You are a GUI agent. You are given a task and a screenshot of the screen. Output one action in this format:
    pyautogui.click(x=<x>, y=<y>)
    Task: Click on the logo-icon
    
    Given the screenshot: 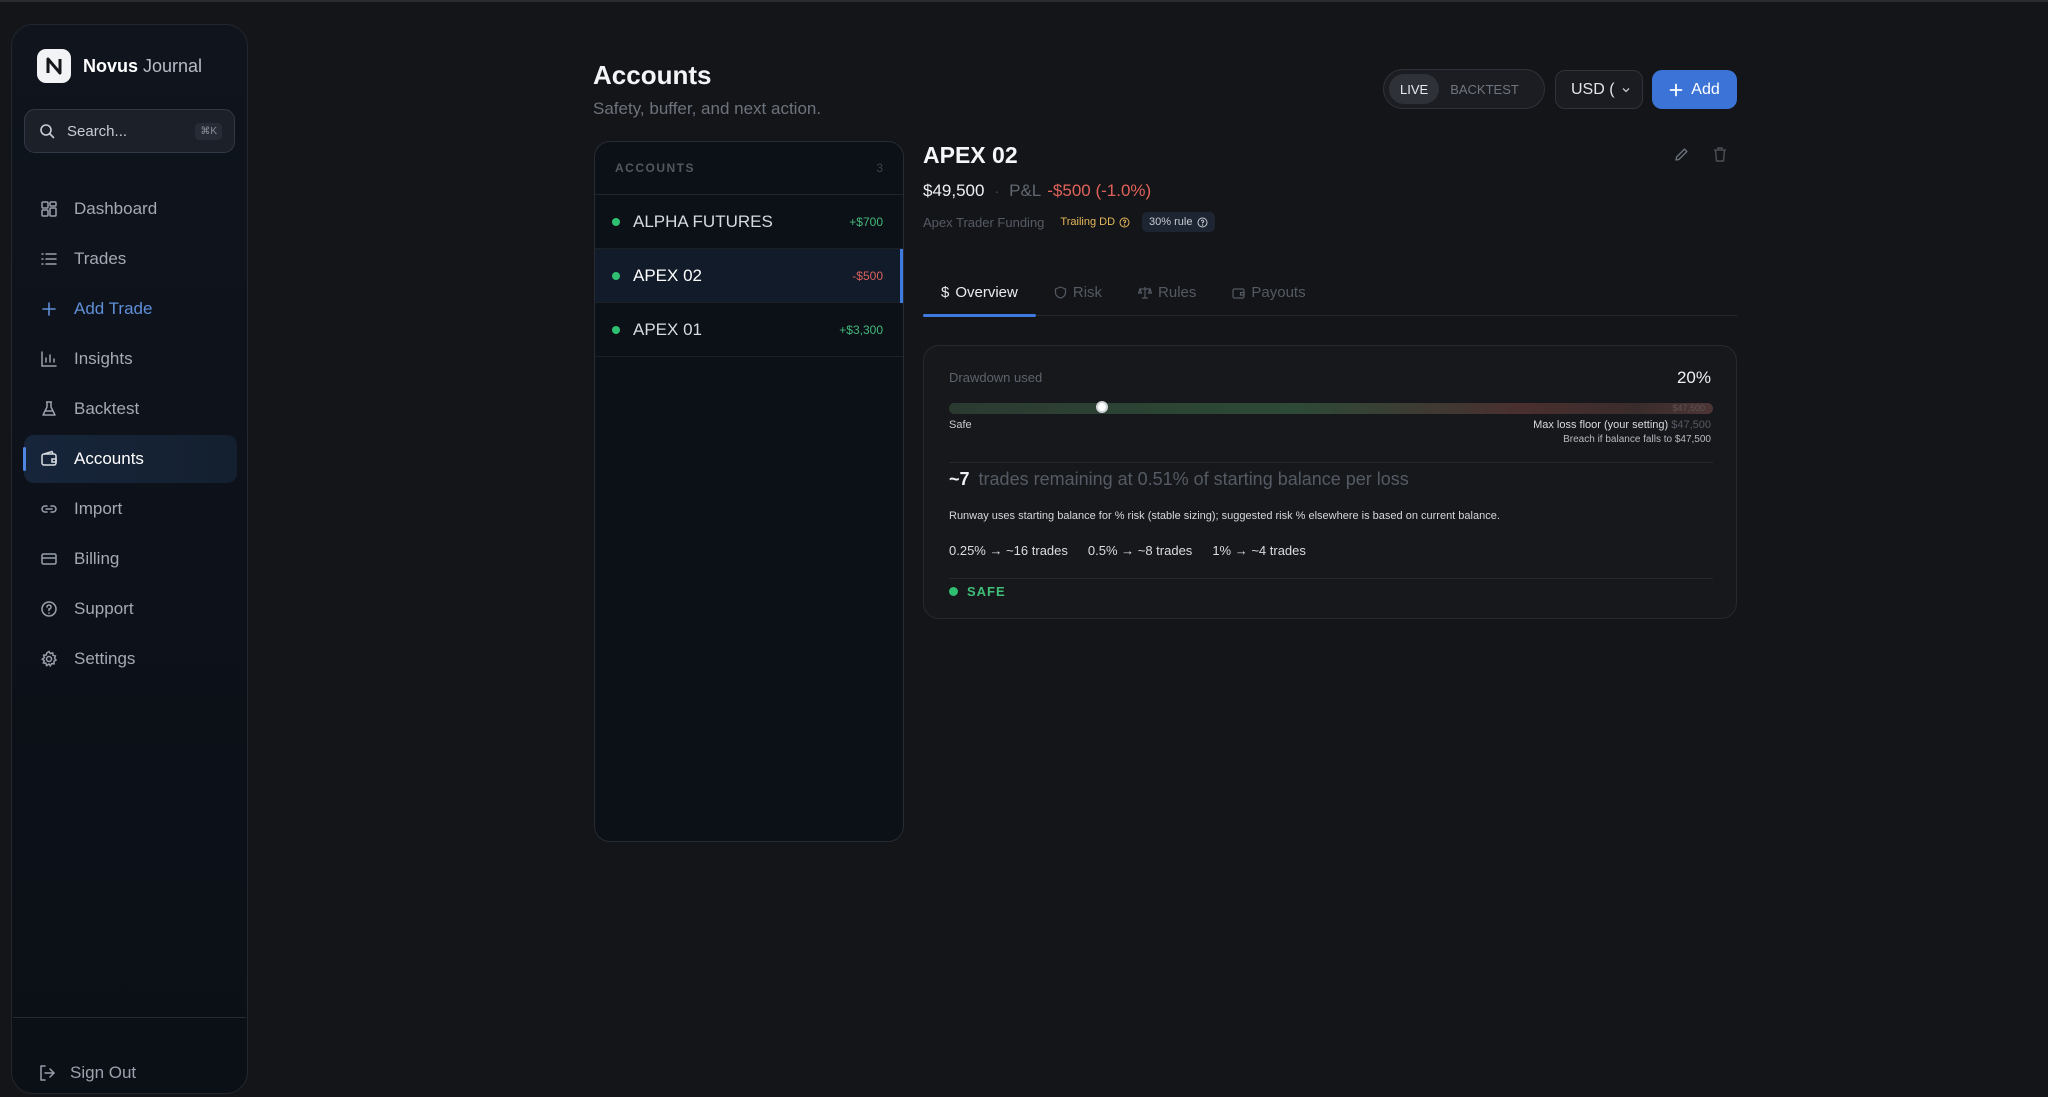 What is the action you would take?
    pyautogui.click(x=54, y=66)
    